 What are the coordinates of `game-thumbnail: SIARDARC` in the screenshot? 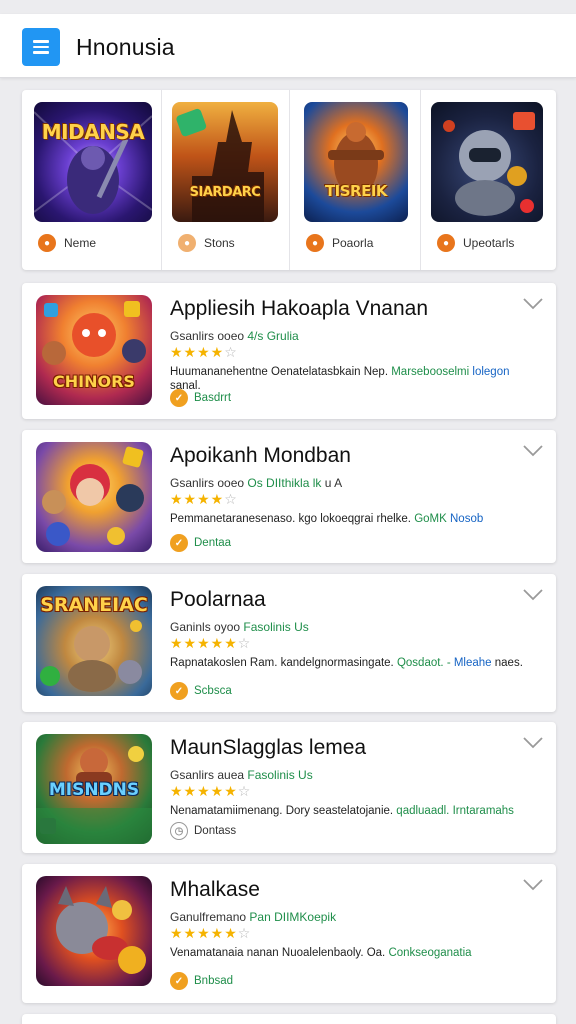 It's located at (225, 162).